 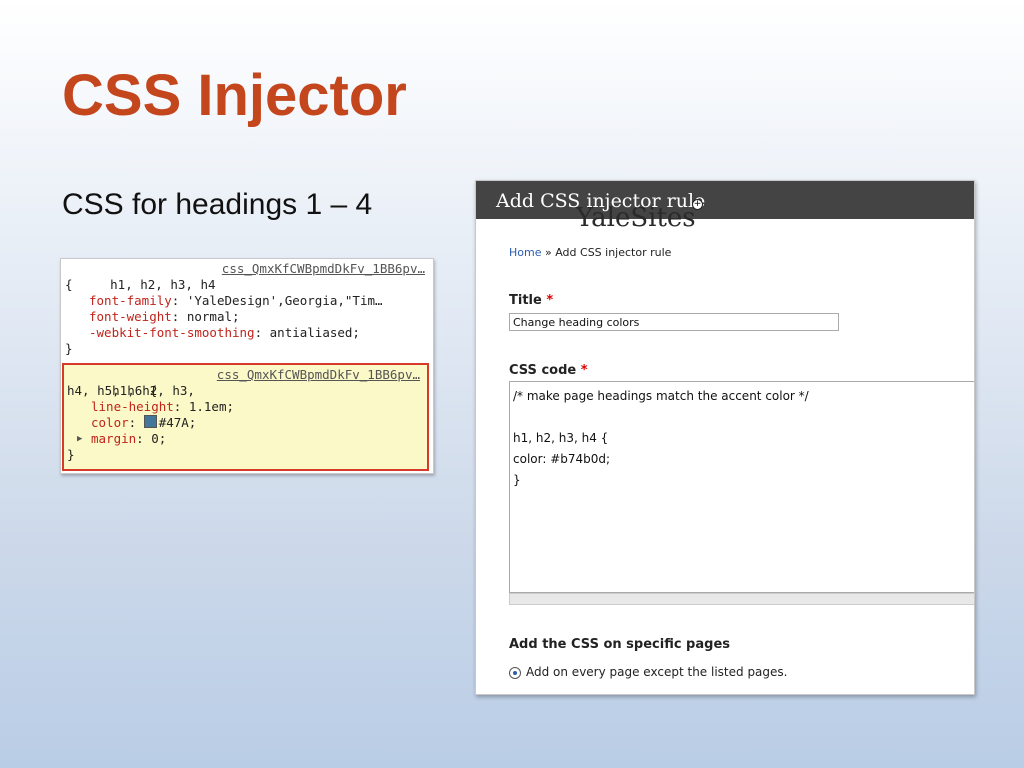 What do you see at coordinates (110, 422) in the screenshot?
I see `css-property: color` at bounding box center [110, 422].